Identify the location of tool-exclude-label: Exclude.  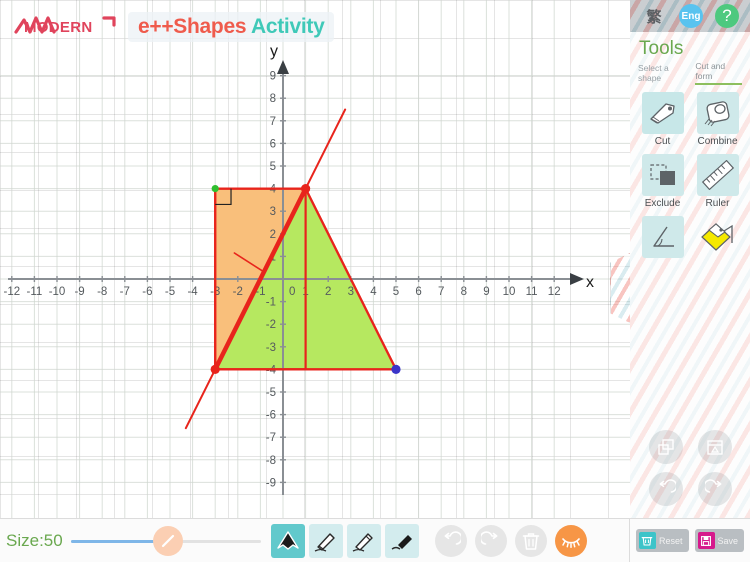
(662, 203).